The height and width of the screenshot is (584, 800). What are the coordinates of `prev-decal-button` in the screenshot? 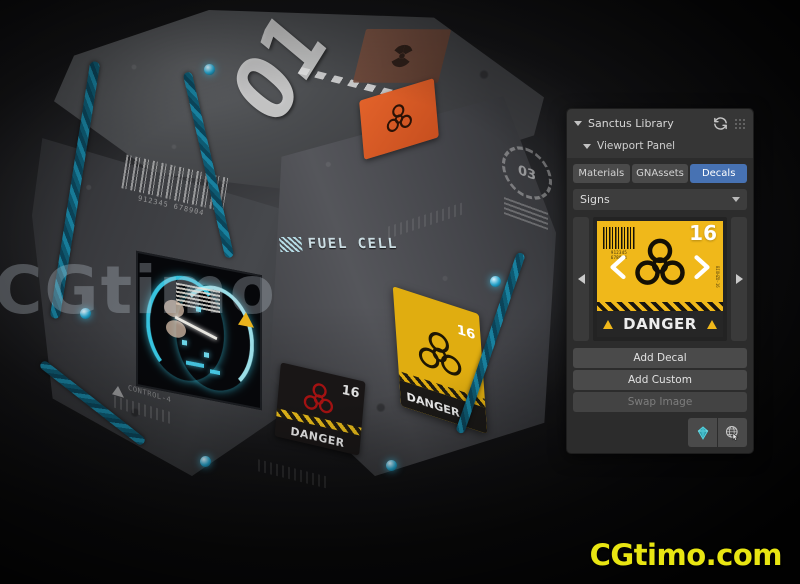 It's located at (581, 279).